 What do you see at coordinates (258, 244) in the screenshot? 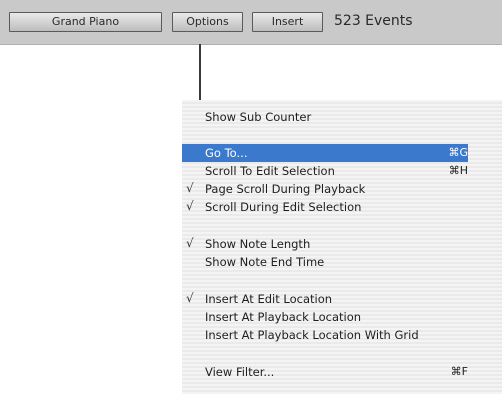
I see `menu-item-label: Show Note Length` at bounding box center [258, 244].